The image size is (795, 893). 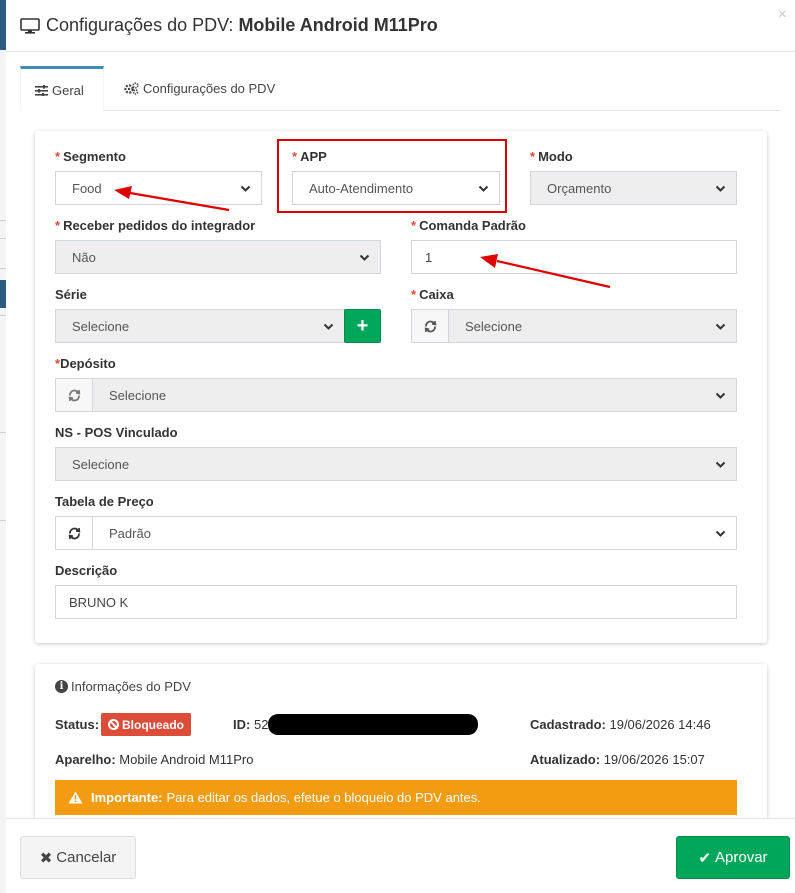 I want to click on cancel-button-label: Cancelar, so click(x=86, y=857).